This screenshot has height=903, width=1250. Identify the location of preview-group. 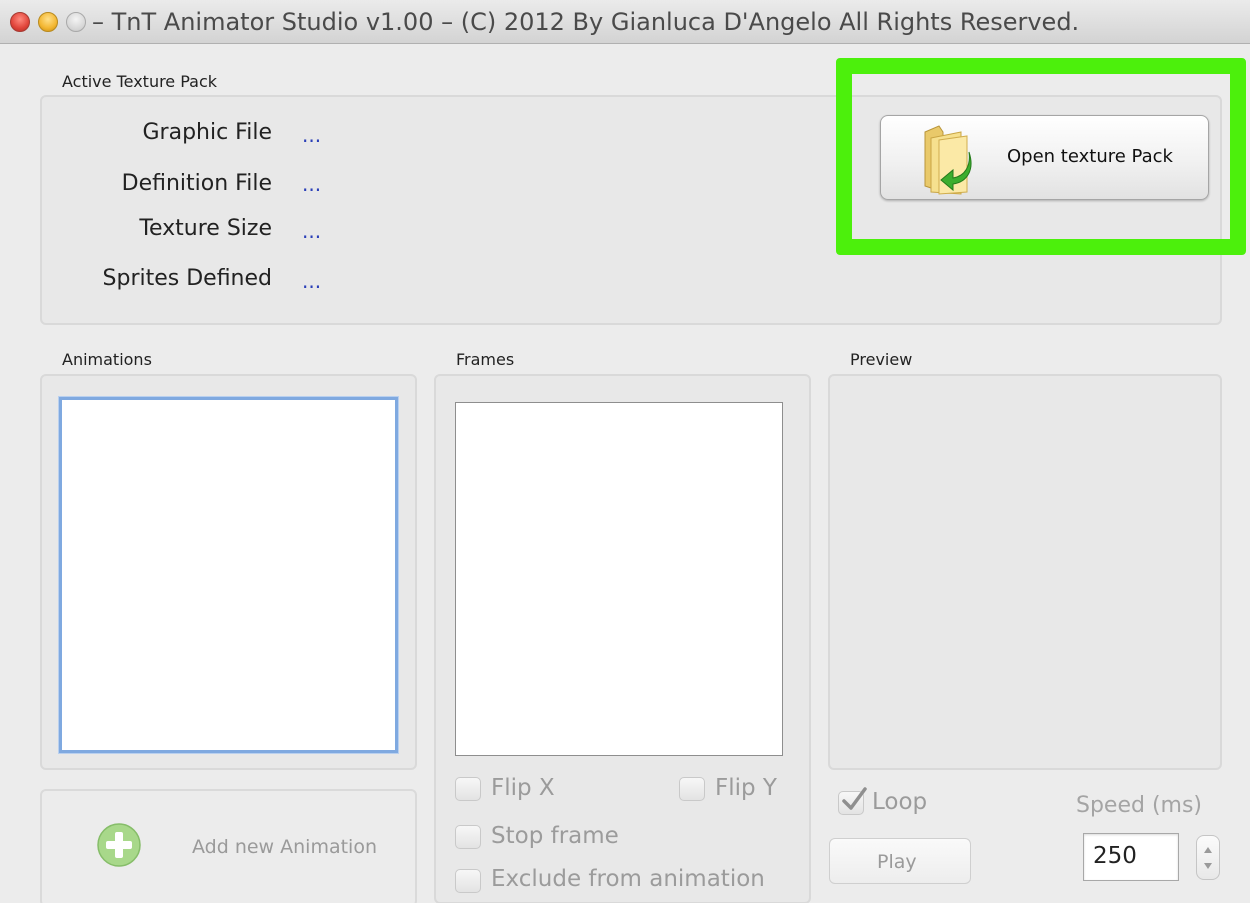
(1025, 572).